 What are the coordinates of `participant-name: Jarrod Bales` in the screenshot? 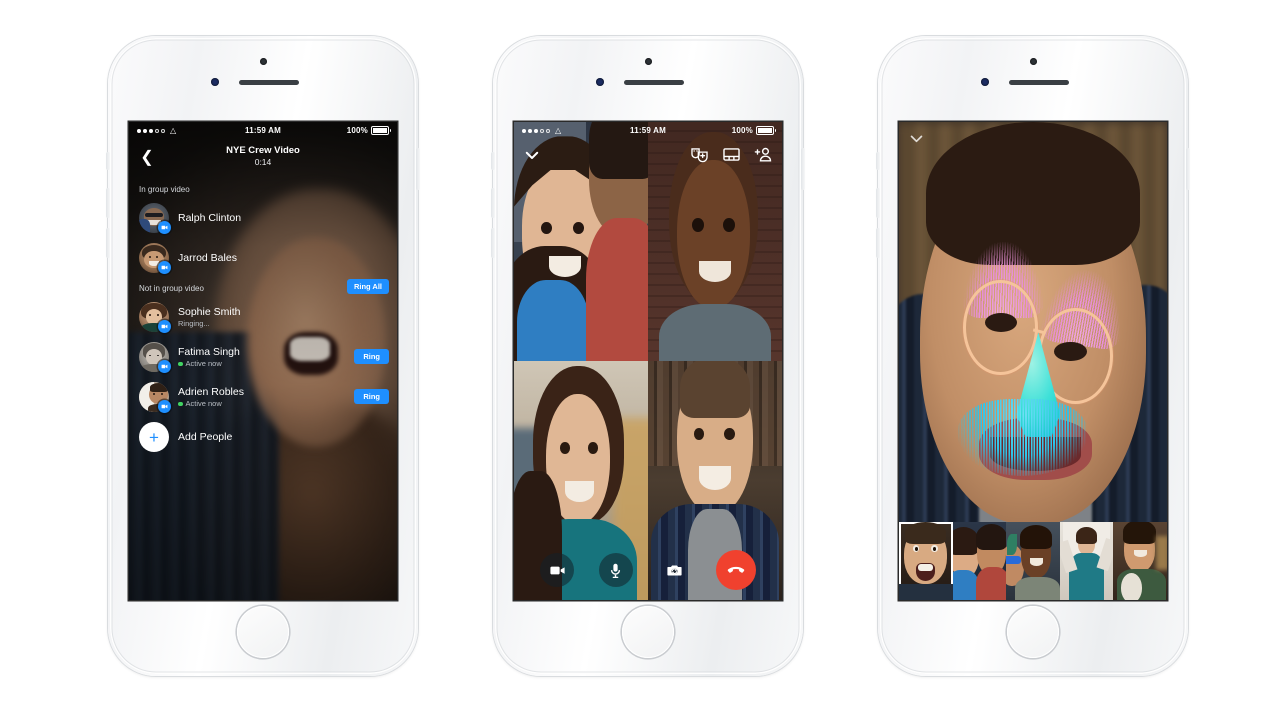 It's located at (207, 257).